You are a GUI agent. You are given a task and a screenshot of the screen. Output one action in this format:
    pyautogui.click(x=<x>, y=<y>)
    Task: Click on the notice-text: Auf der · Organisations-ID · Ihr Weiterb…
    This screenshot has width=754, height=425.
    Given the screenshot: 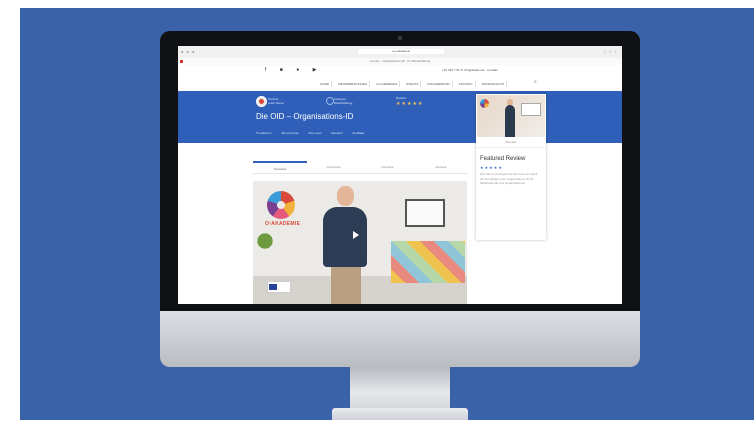 What is the action you would take?
    pyautogui.click(x=400, y=61)
    